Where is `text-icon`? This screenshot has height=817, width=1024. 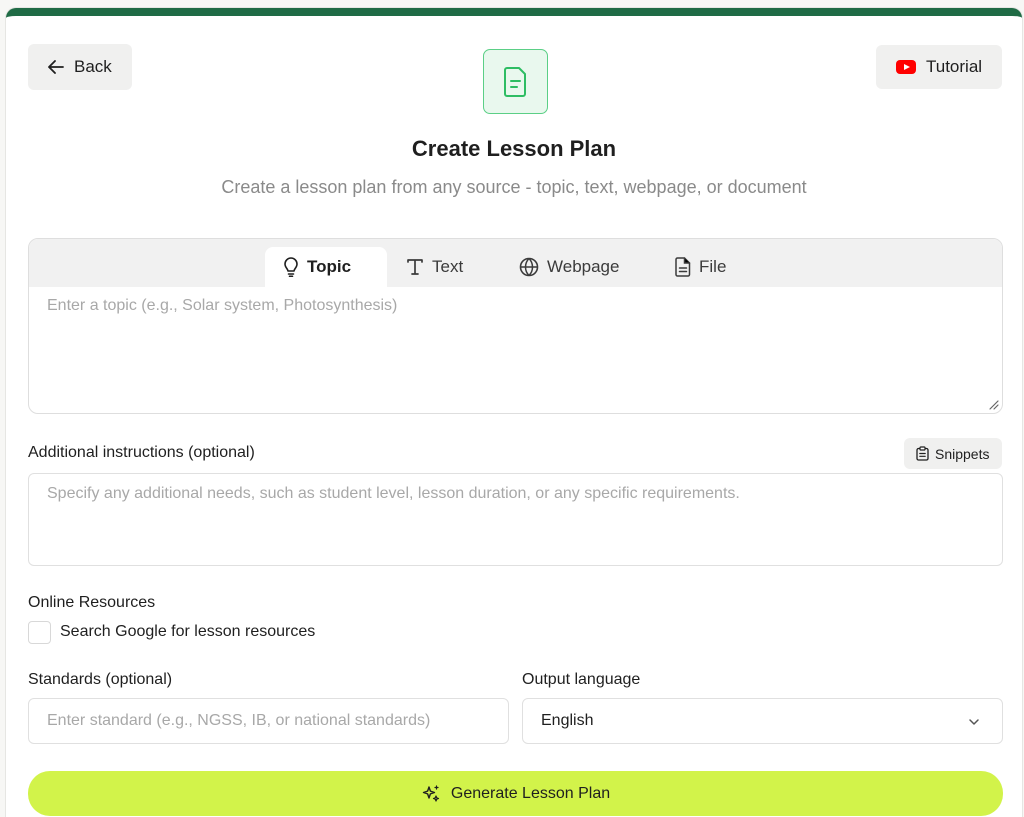
text-icon is located at coordinates (415, 267).